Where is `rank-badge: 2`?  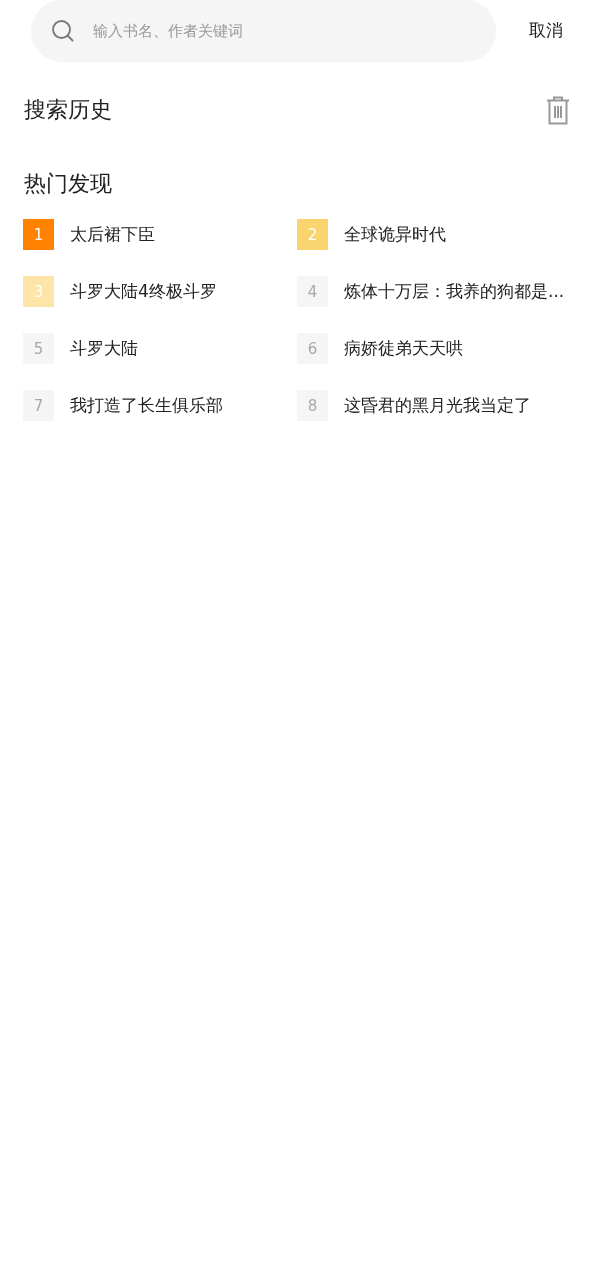
rank-badge: 2 is located at coordinates (312, 235).